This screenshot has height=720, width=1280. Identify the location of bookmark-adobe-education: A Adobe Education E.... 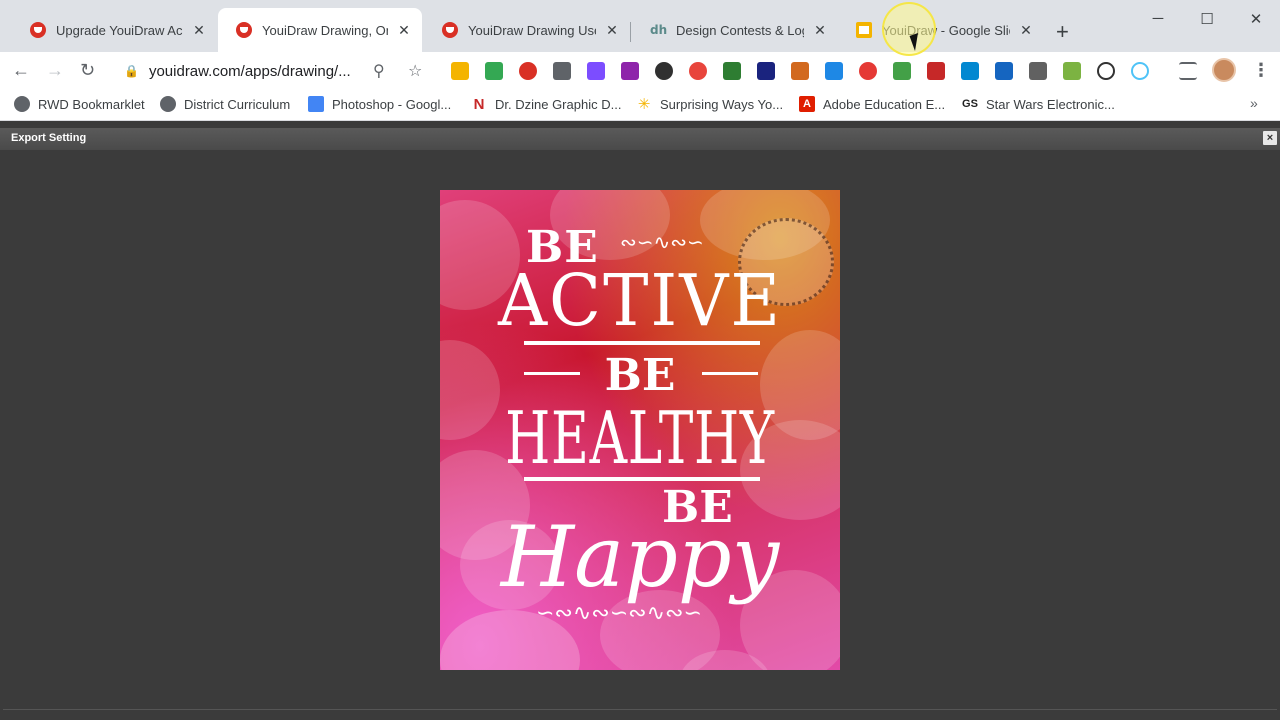
(872, 104).